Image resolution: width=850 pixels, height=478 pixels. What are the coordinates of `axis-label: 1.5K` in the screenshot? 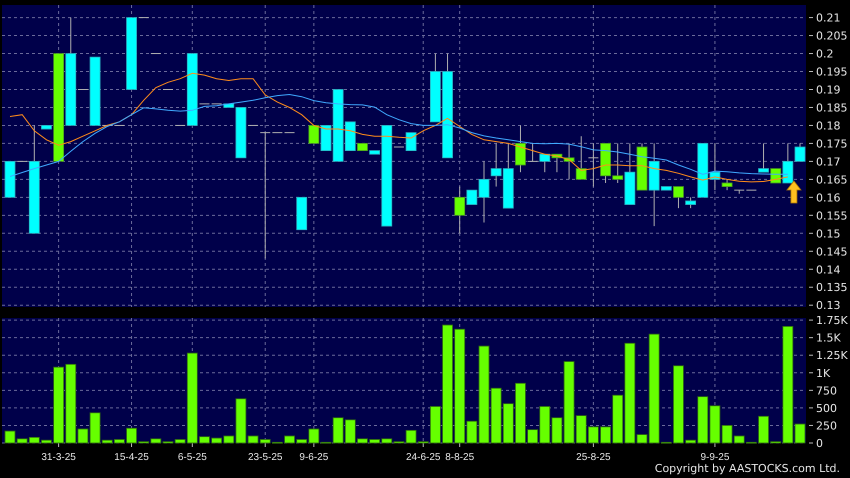 It's located at (828, 338).